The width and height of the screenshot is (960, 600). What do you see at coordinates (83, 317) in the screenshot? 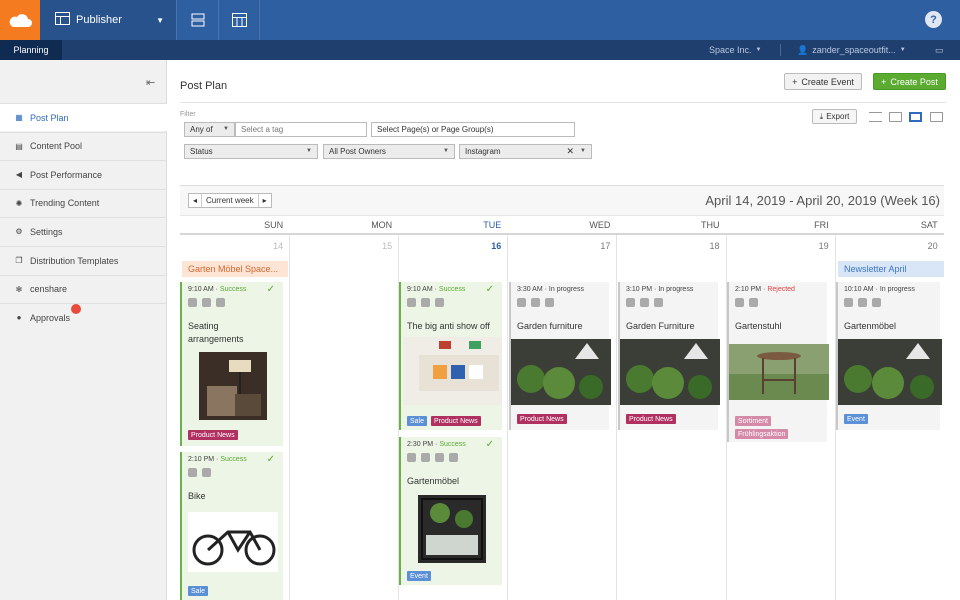
I see `sidebar-item-approvals: ● Approvals` at bounding box center [83, 317].